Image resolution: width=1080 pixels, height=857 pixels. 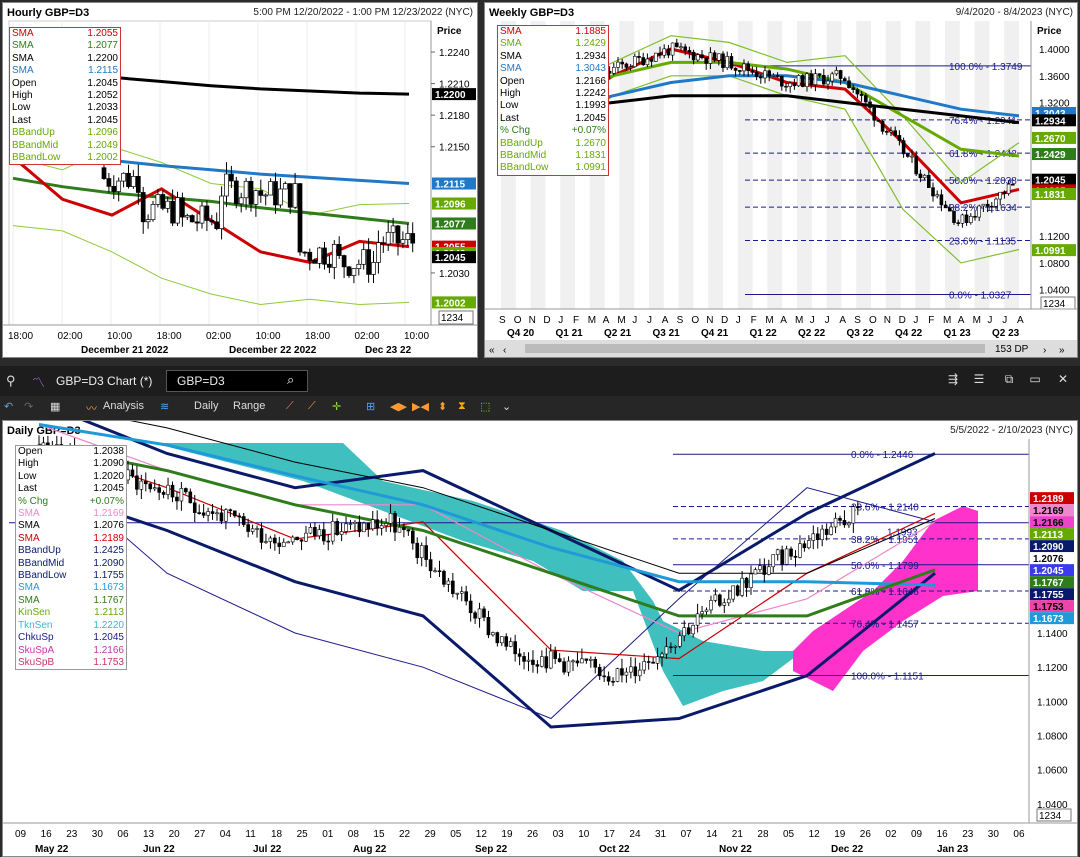 What do you see at coordinates (1063, 380) in the screenshot?
I see `close-icon: ✕` at bounding box center [1063, 380].